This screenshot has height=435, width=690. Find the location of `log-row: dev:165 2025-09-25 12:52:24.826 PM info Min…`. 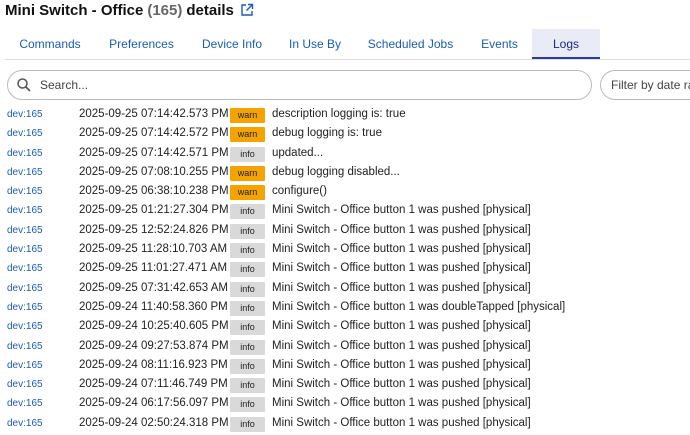

log-row: dev:165 2025-09-25 12:52:24.826 PM info Min… is located at coordinates (345, 231).